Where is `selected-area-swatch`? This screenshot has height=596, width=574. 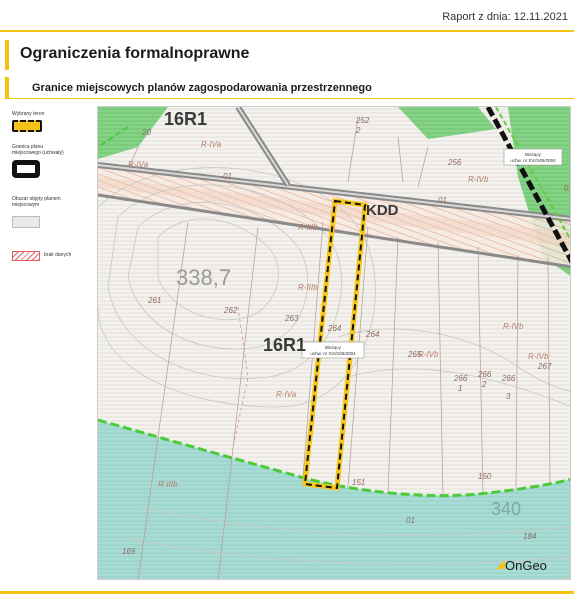
selected-area-swatch is located at coordinates (27, 126).